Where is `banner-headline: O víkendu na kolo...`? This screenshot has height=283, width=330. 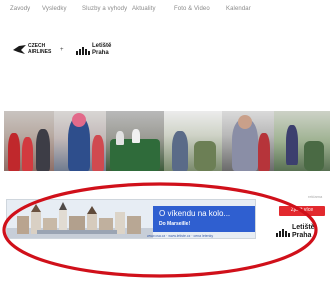 banner-headline: O víkendu na kolo... is located at coordinates (195, 213).